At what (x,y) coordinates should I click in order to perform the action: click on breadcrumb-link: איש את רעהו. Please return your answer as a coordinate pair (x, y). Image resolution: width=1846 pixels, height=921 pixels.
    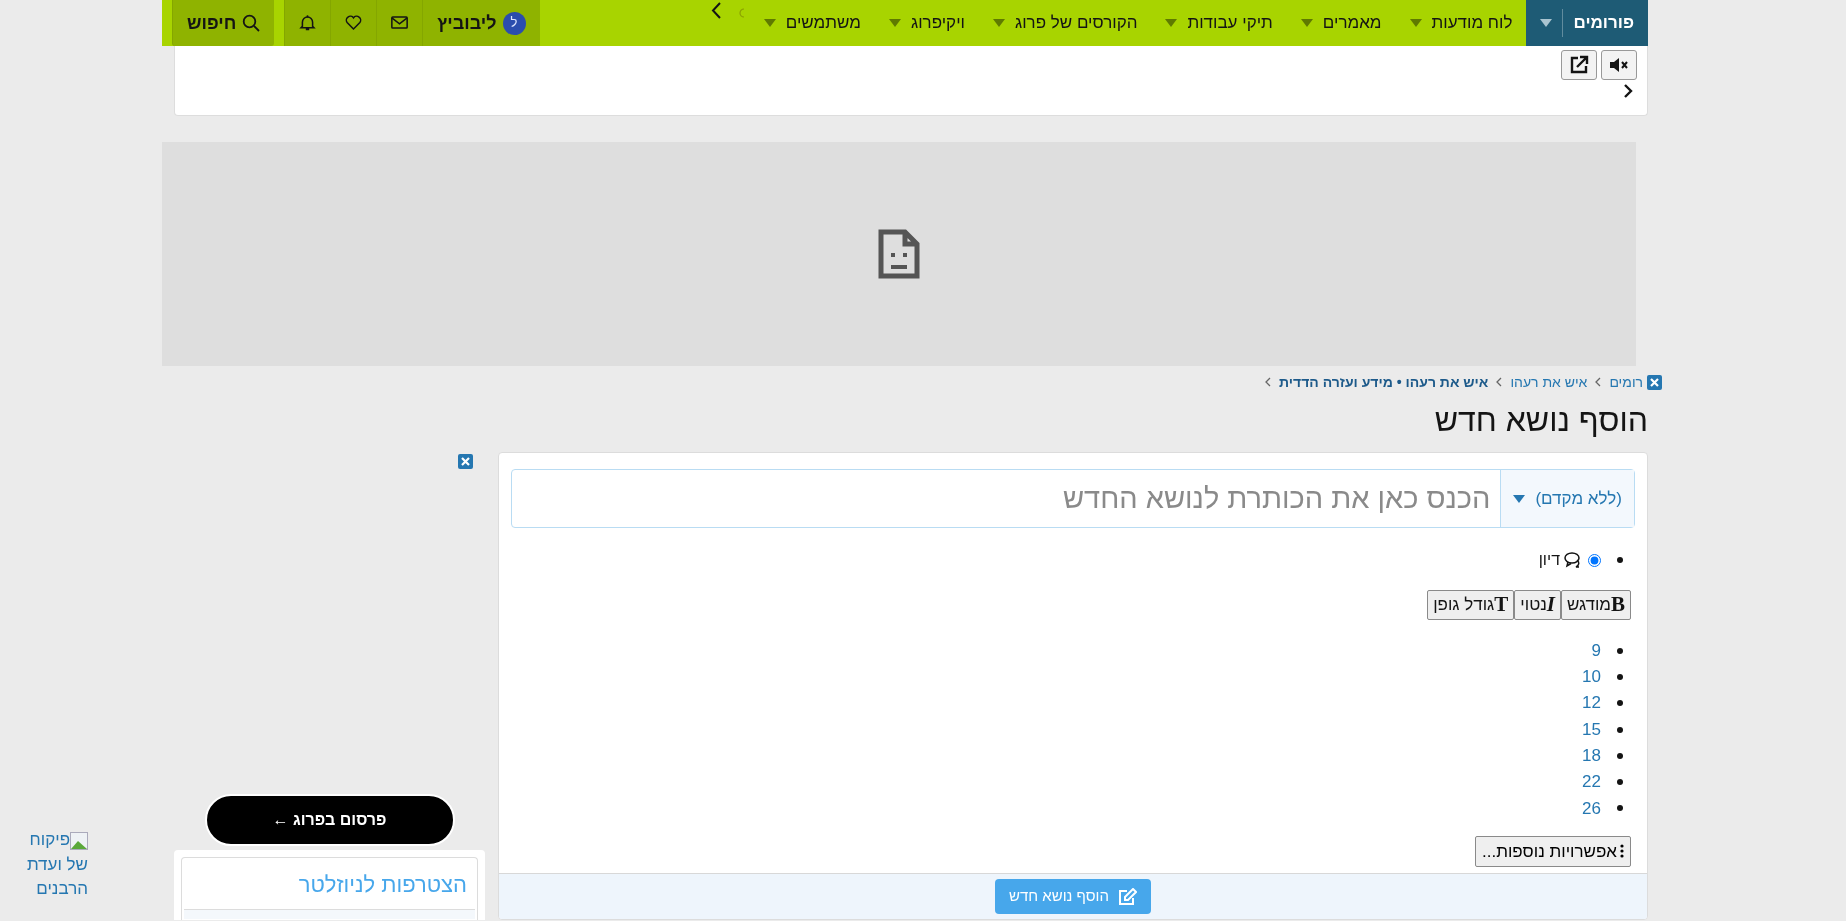
    Looking at the image, I should click on (1549, 382).